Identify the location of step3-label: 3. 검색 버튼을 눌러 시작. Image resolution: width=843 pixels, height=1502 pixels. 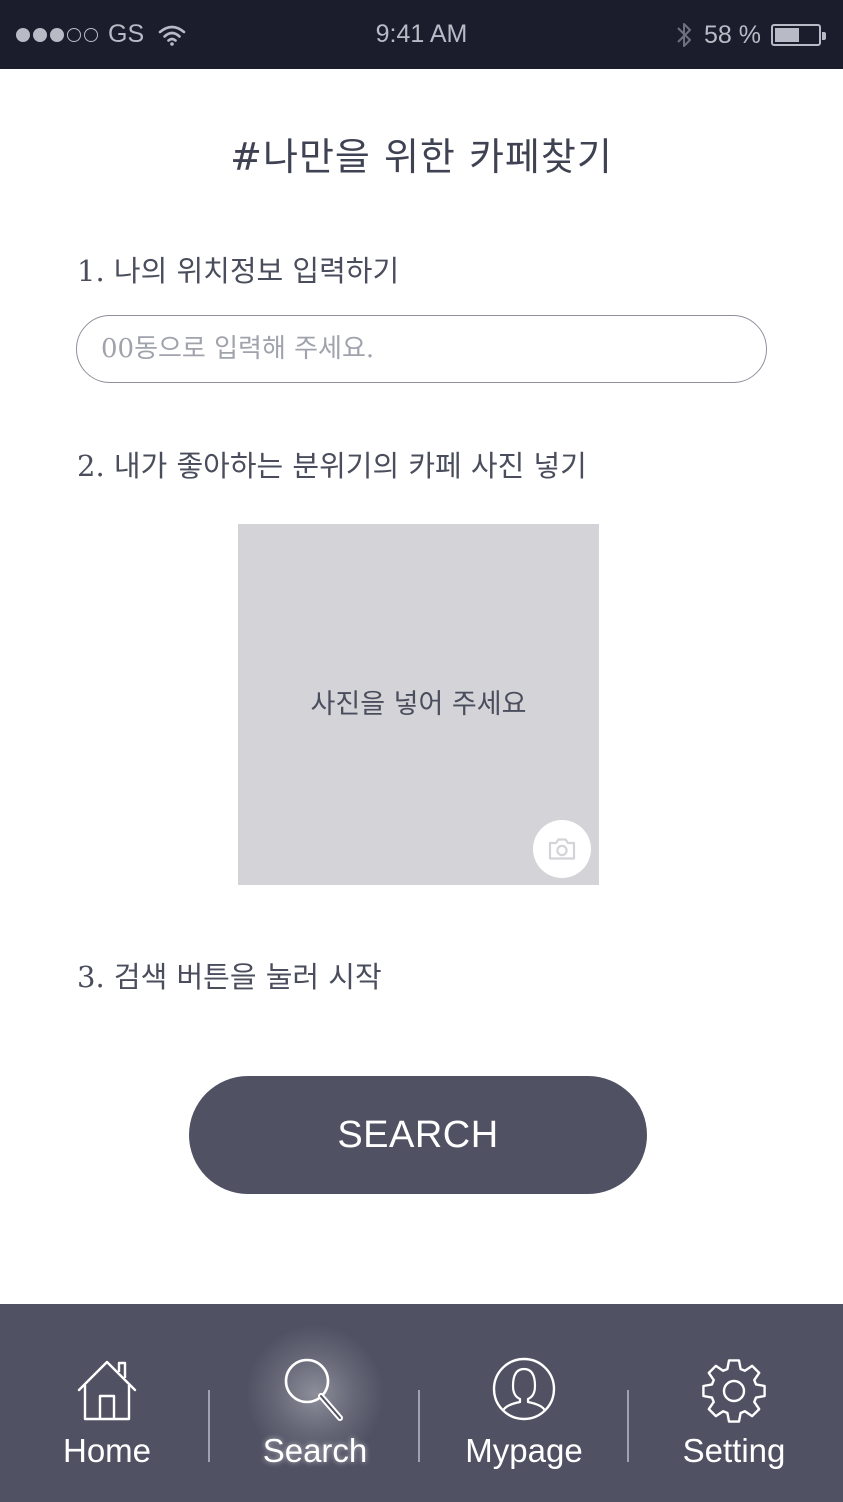
(229, 977).